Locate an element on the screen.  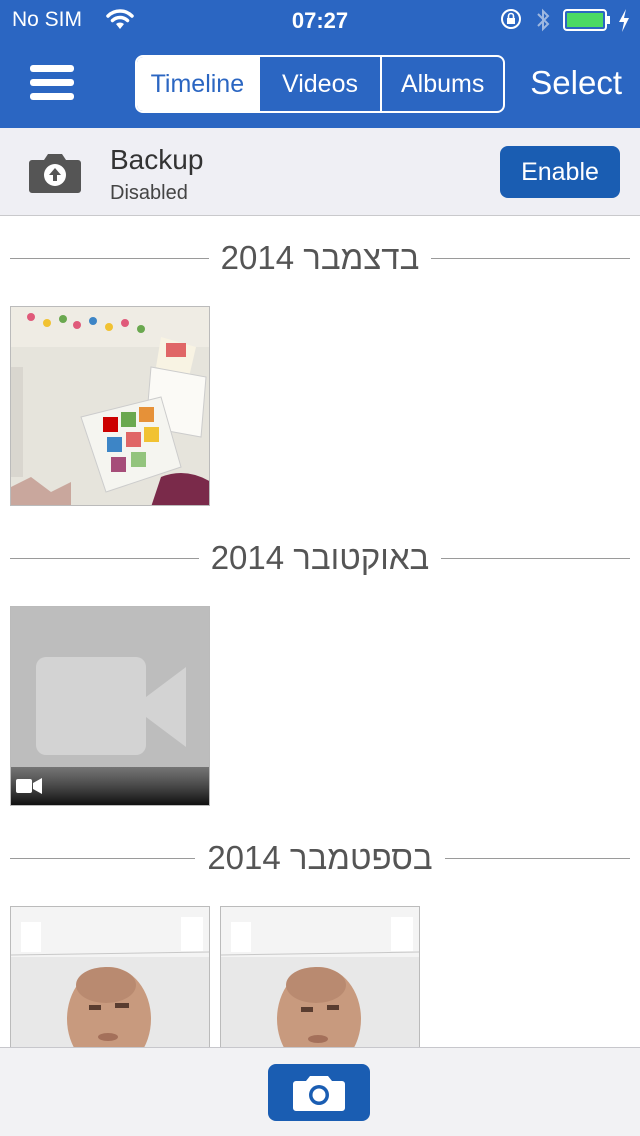
bottom-toolbar is located at coordinates (320, 1091).